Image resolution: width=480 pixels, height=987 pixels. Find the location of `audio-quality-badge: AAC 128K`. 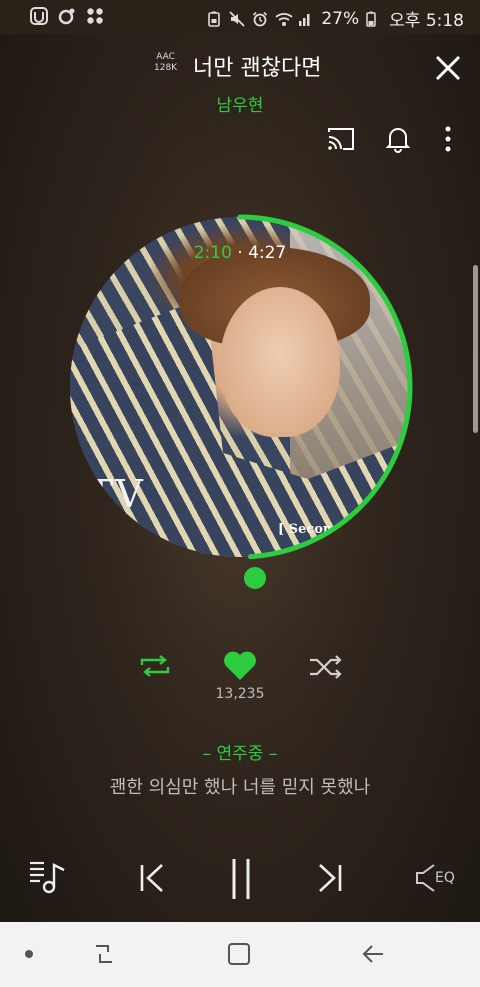

audio-quality-badge: AAC 128K is located at coordinates (165, 63).